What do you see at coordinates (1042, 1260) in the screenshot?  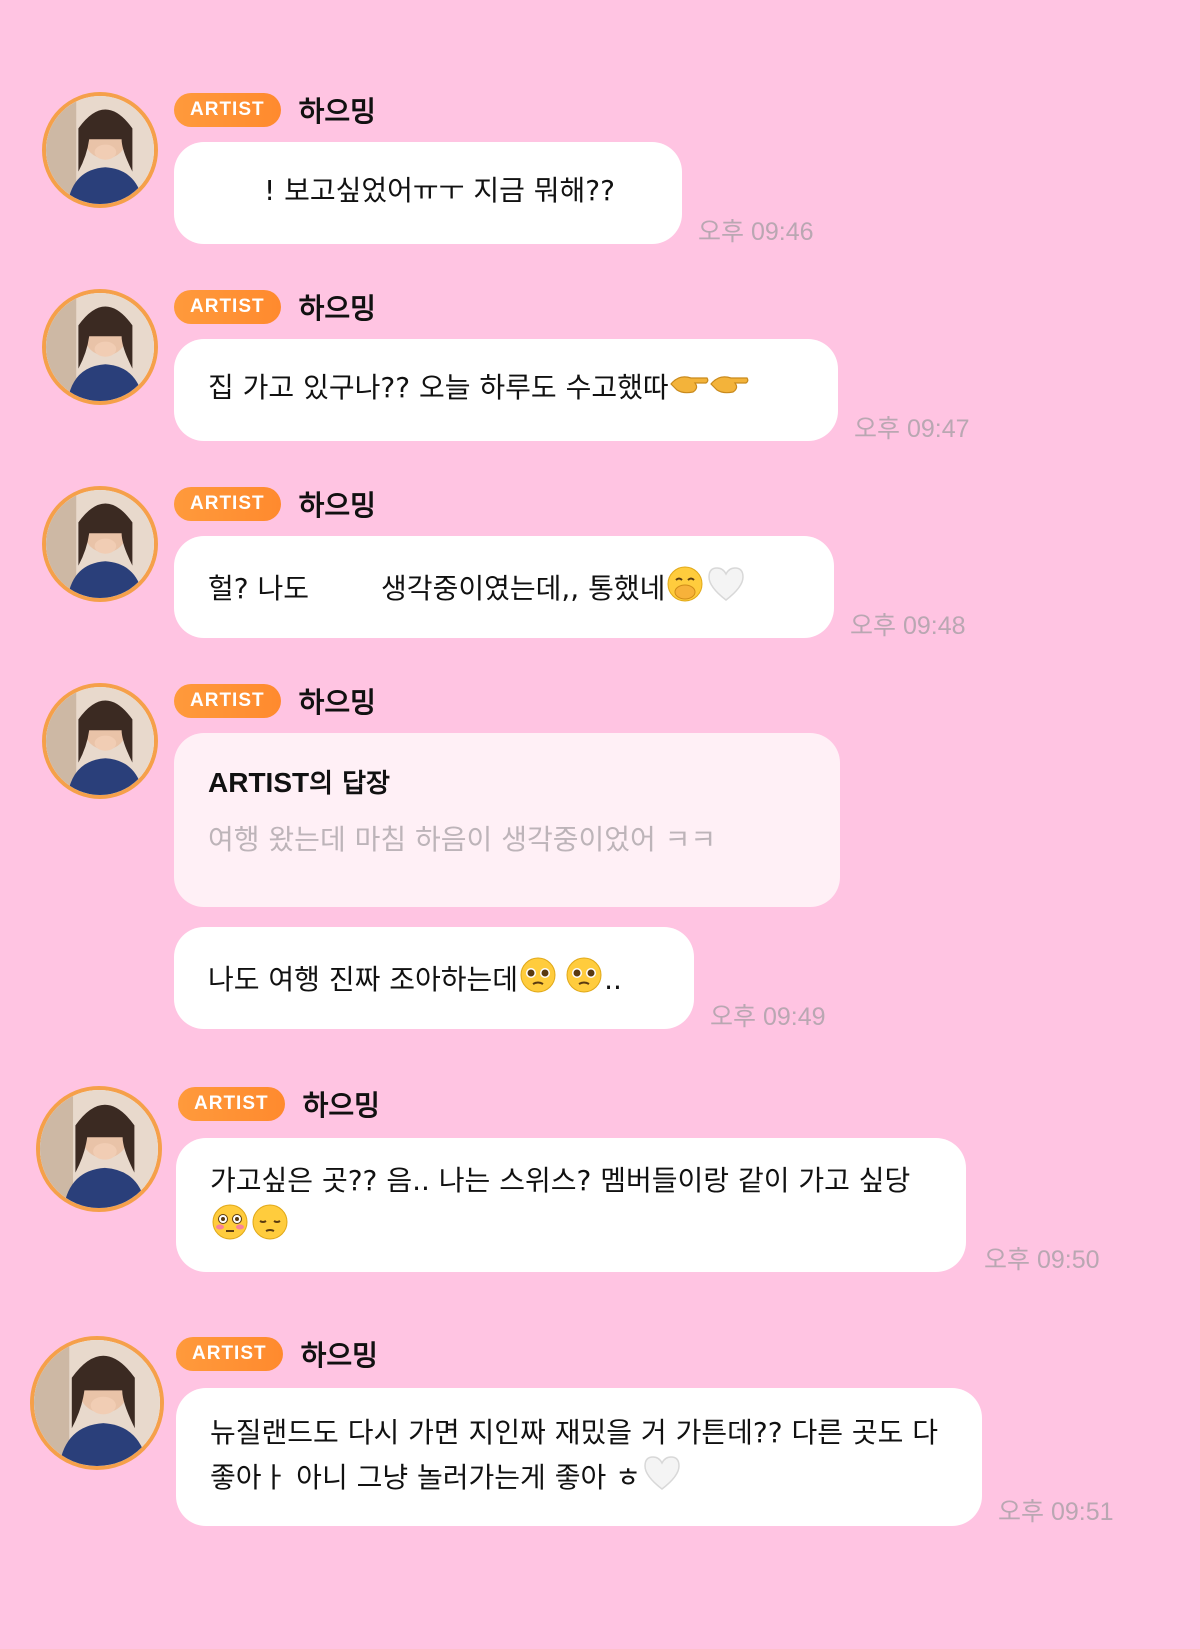 I see `message-time: 오후 09:50` at bounding box center [1042, 1260].